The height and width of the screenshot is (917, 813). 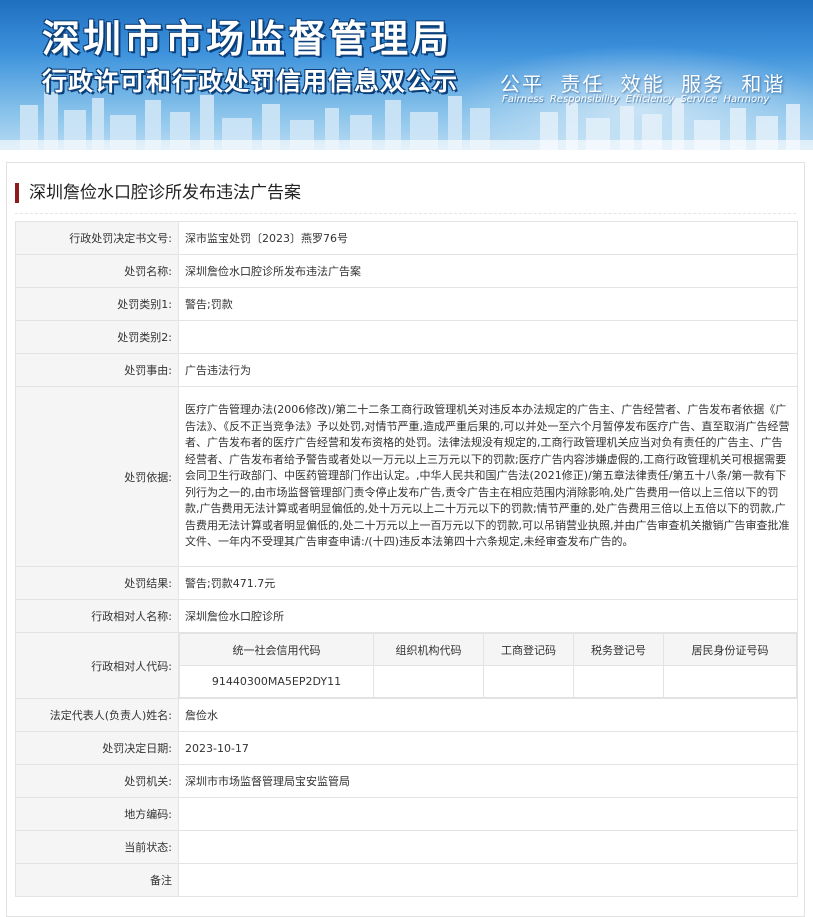 What do you see at coordinates (528, 649) in the screenshot?
I see `code-header: 工商登记码` at bounding box center [528, 649].